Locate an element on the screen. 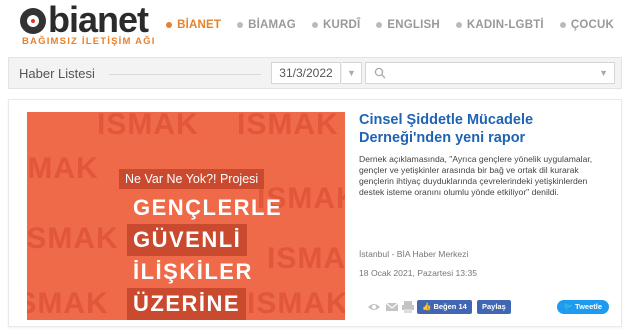 This screenshot has height=334, width=630. logo-tagline: BAĞIMSIZ İLETİŞİM AĞI is located at coordinates (89, 41).